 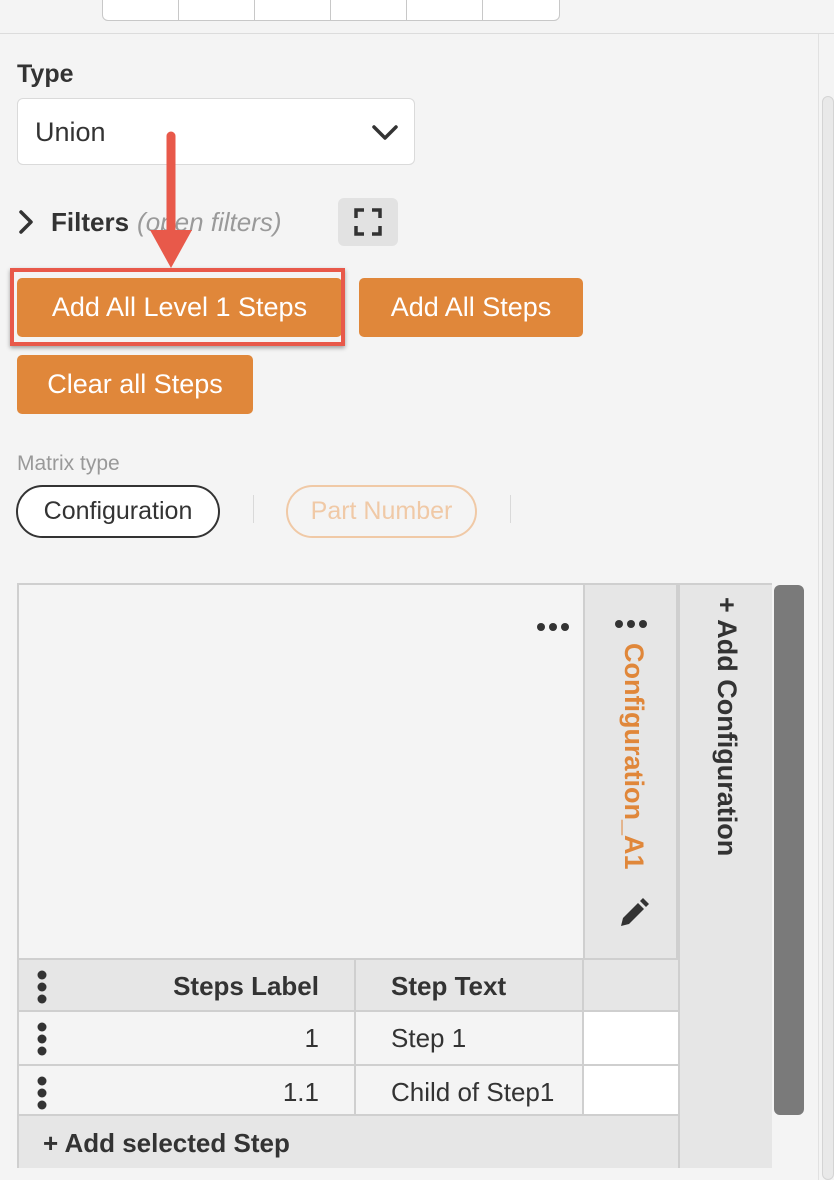 I want to click on fullscreen-button, so click(x=368, y=222).